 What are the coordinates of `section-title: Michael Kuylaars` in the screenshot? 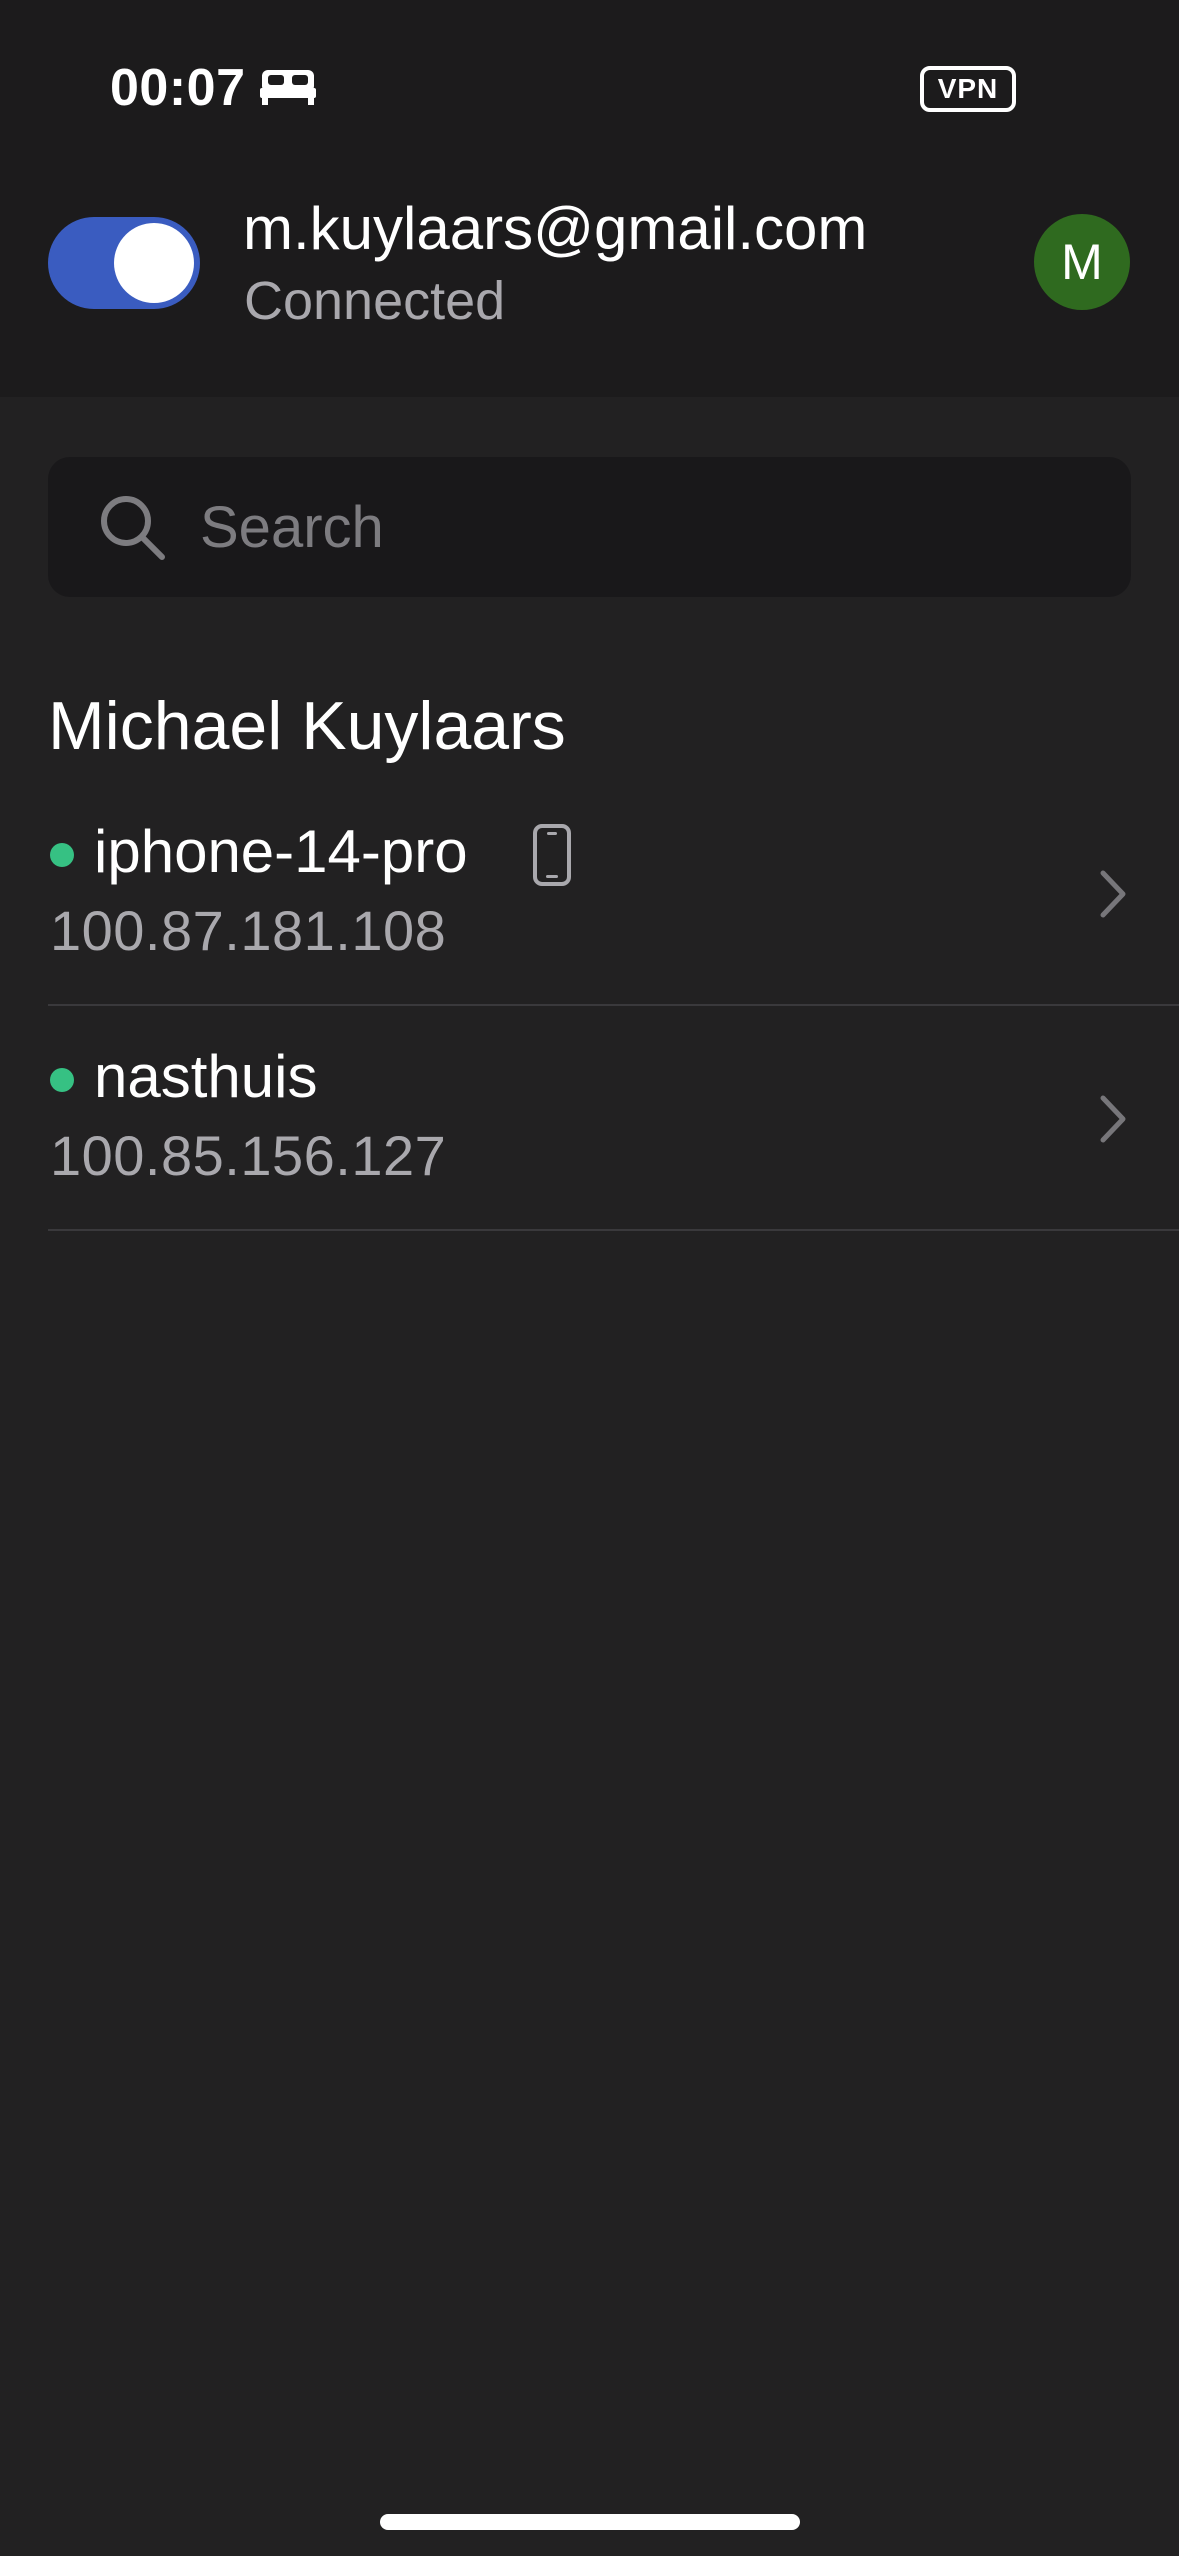 It's located at (307, 726).